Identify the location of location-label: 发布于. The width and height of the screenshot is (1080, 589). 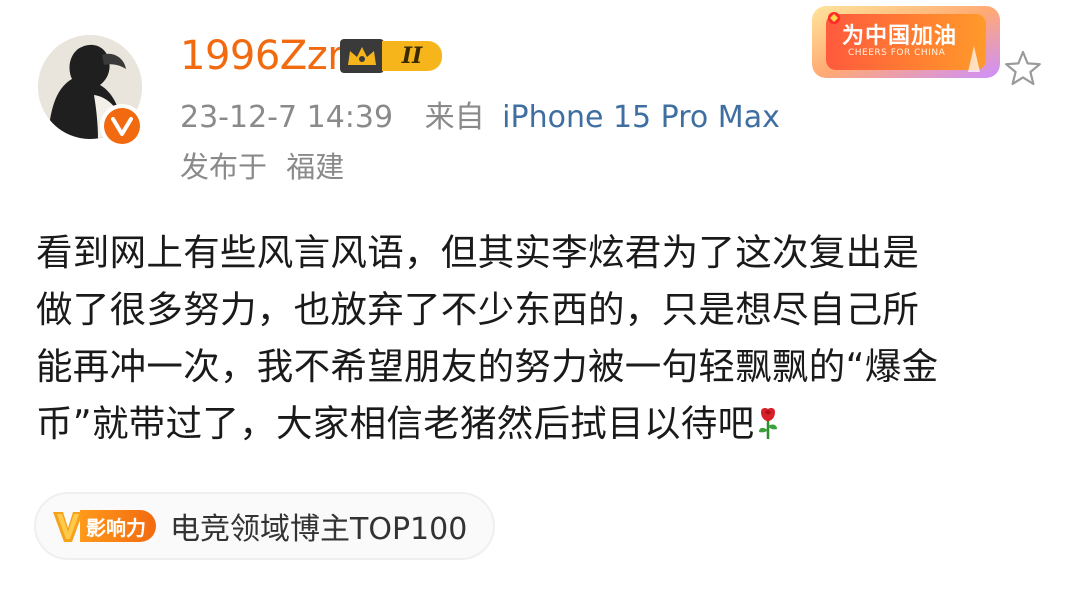
(224, 167).